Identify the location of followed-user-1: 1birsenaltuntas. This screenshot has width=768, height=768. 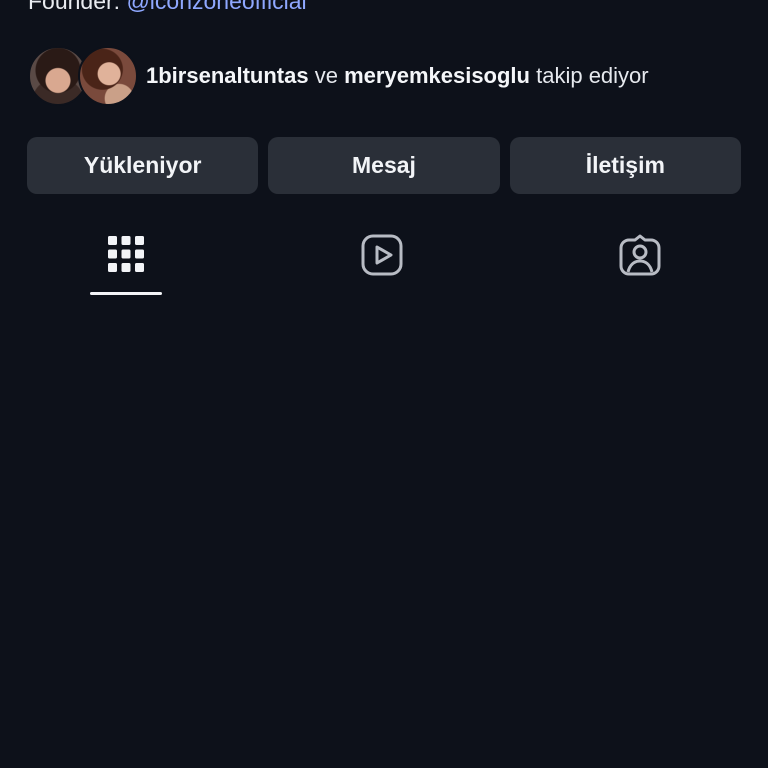
(227, 75).